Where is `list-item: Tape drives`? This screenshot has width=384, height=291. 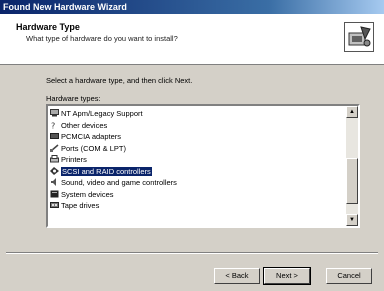
list-item: Tape drives is located at coordinates (196, 206).